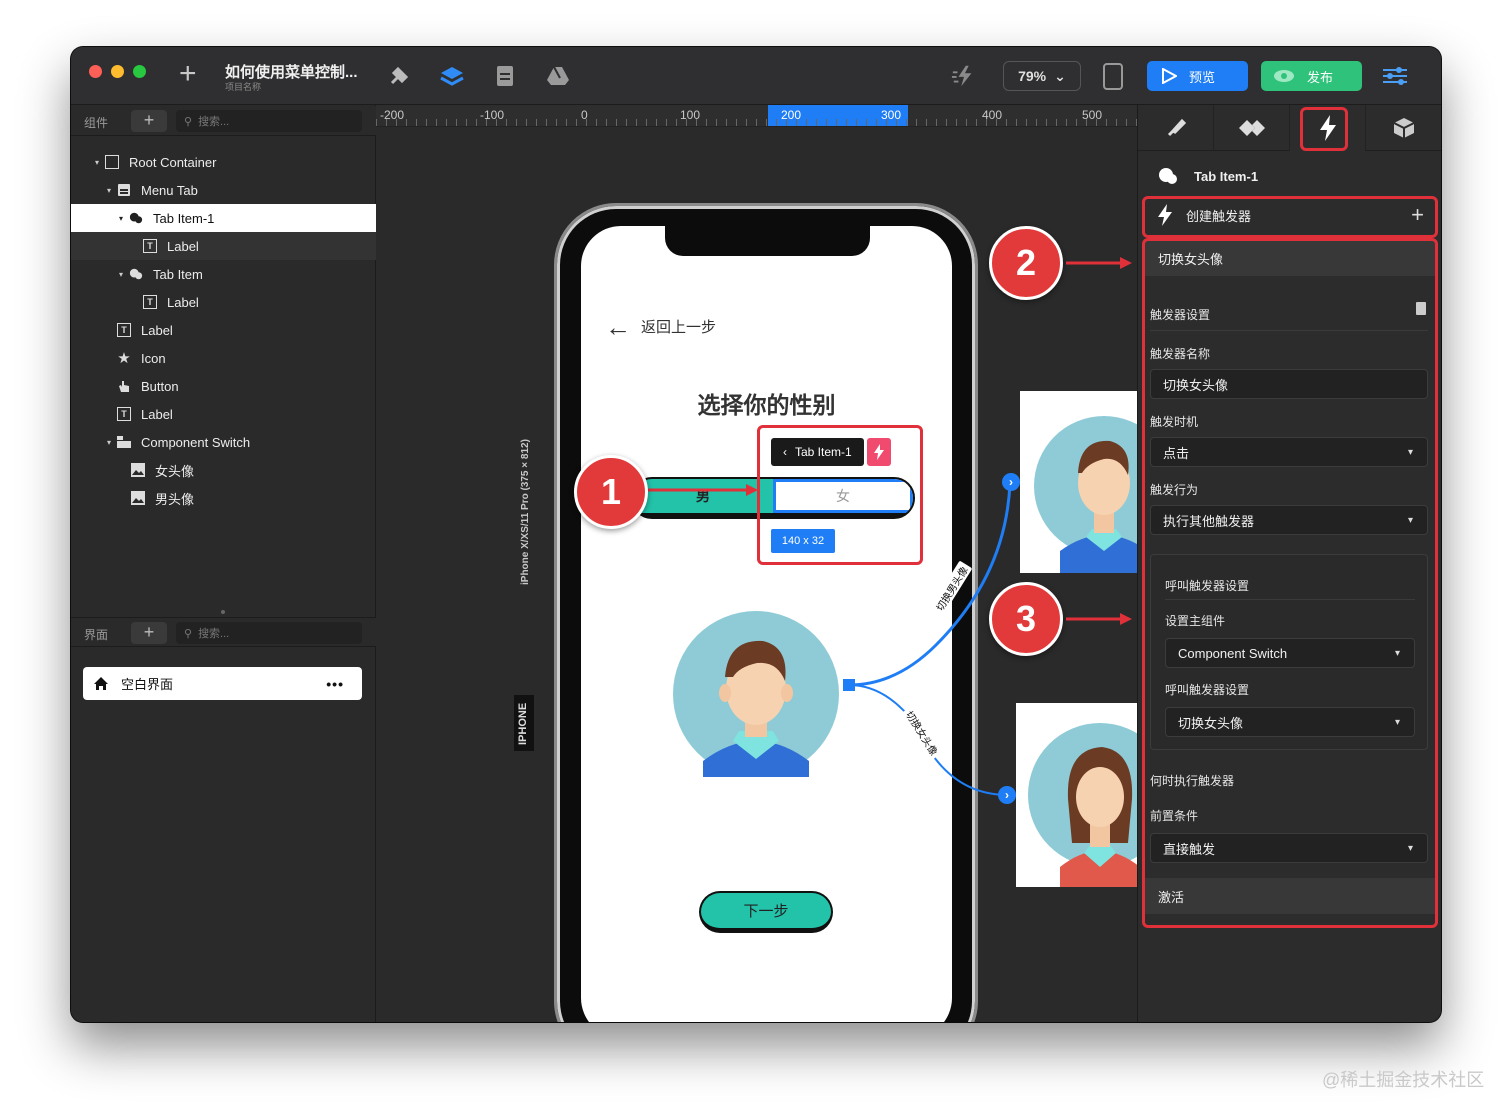 This screenshot has height=1116, width=1512. I want to click on square-icon, so click(112, 162).